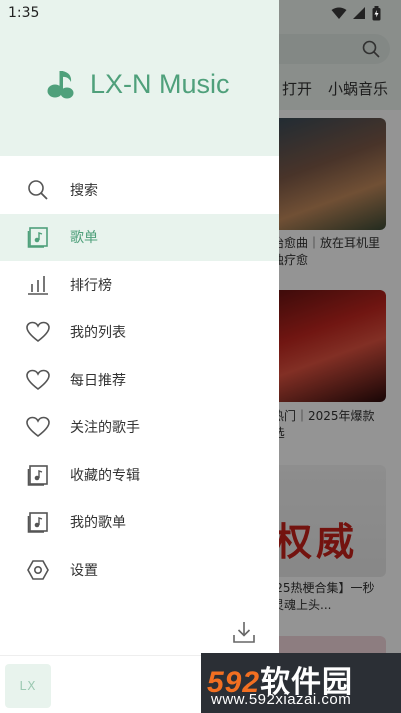  I want to click on player-cover-art: LX, so click(28, 686).